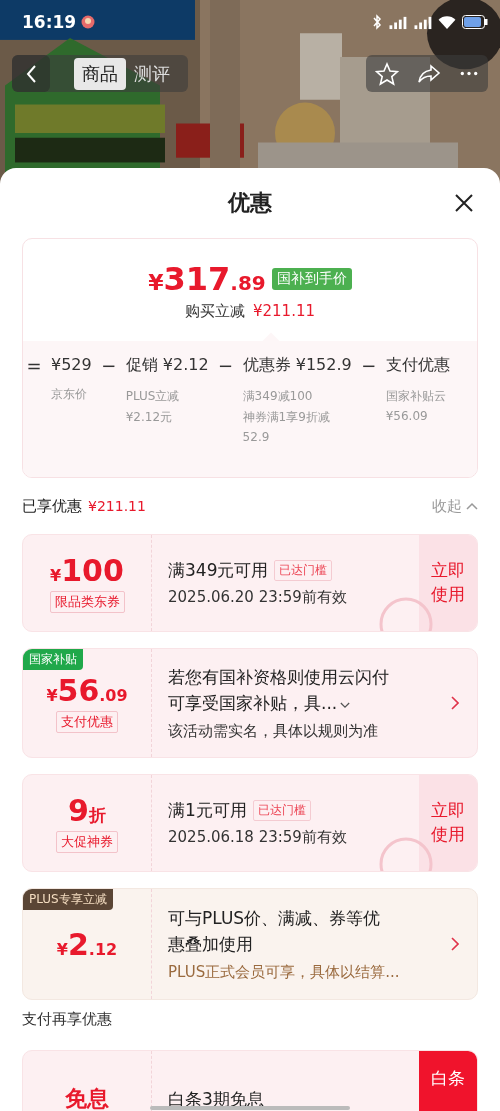 The width and height of the screenshot is (500, 1111). What do you see at coordinates (273, 731) in the screenshot?
I see `offer-subtitle: 该活动需实名，具体以规则为准` at bounding box center [273, 731].